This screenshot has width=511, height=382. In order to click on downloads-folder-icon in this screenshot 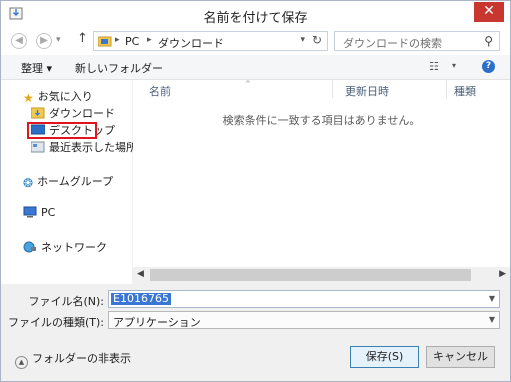, I will do `click(38, 113)`.